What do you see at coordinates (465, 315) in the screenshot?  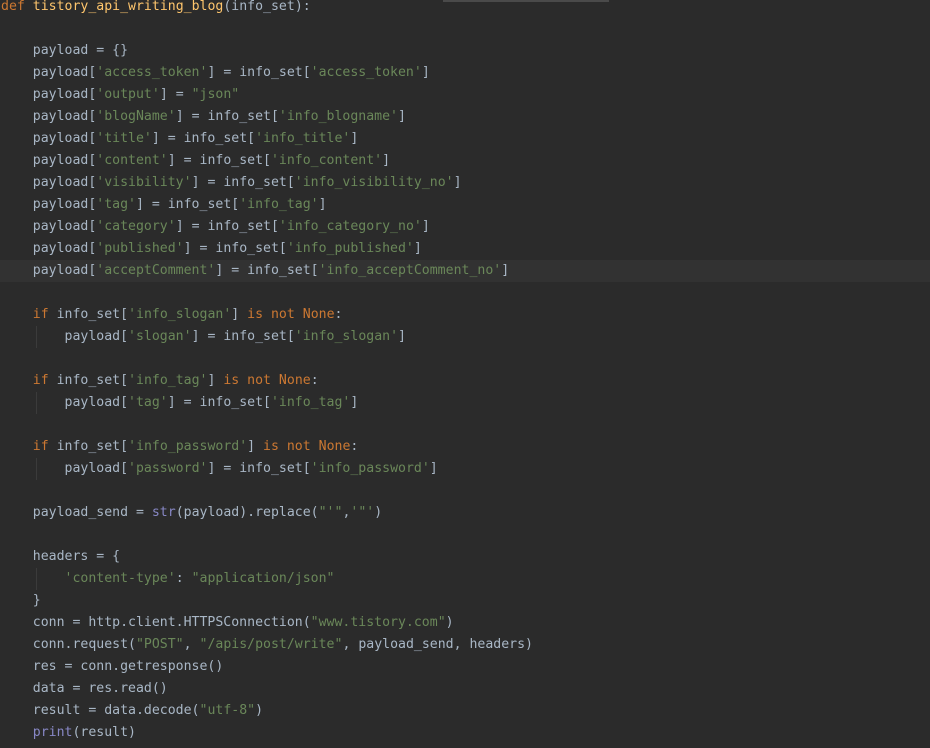 I see `code-line: if info_set['info_slogan'] is not None:` at bounding box center [465, 315].